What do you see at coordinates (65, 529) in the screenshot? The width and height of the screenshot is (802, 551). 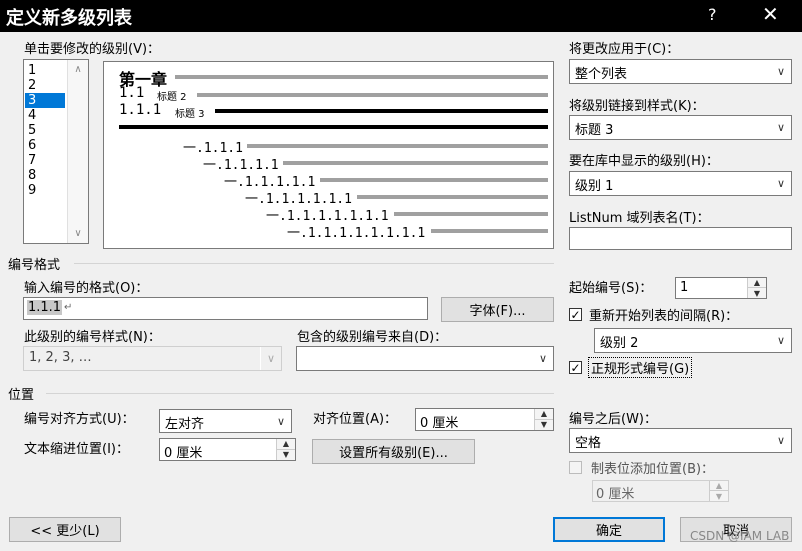 I see `less-button: << 更少(L)` at bounding box center [65, 529].